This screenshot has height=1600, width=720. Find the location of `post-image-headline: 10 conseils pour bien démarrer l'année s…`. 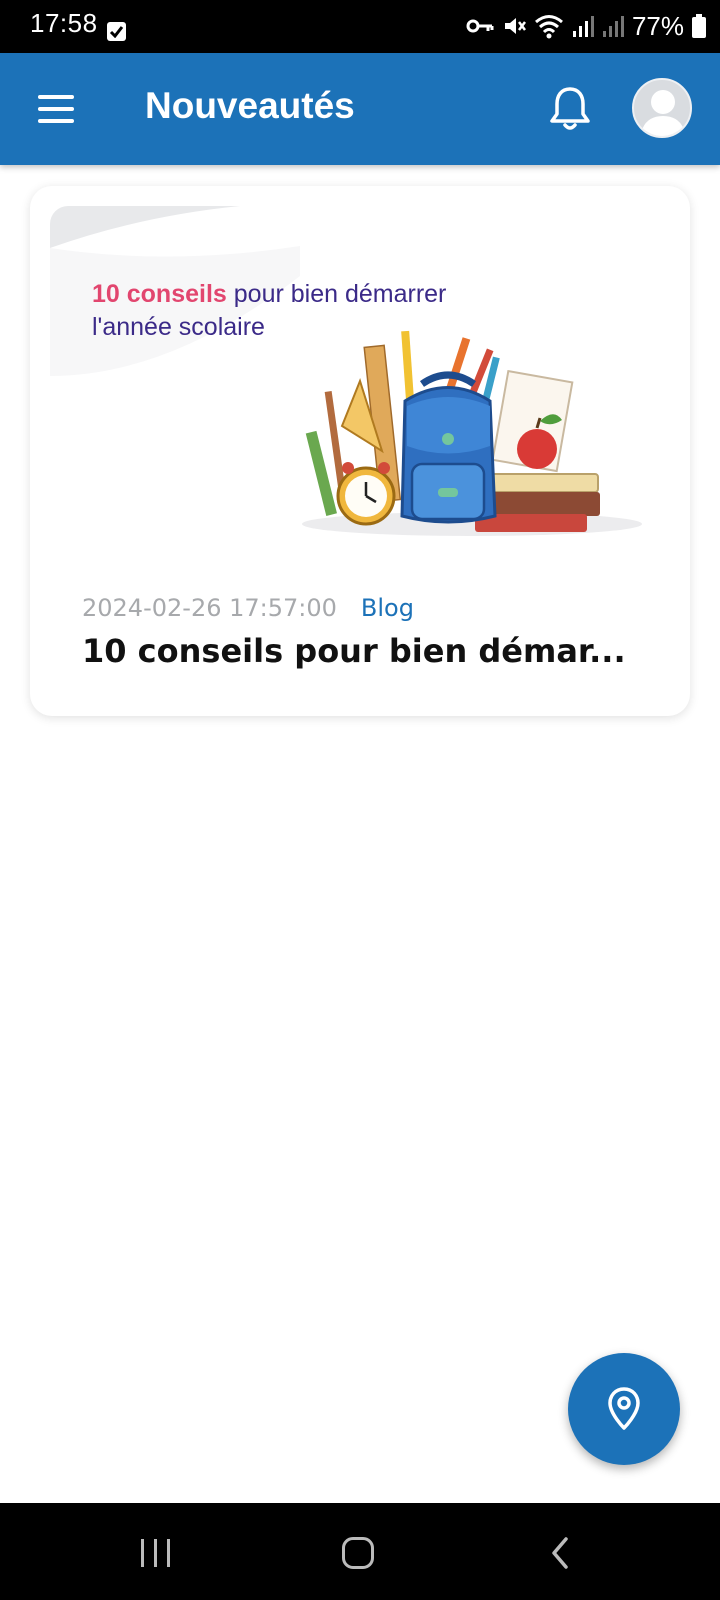

post-image-headline: 10 conseils pour bien démarrer l'année s… is located at coordinates (269, 311).